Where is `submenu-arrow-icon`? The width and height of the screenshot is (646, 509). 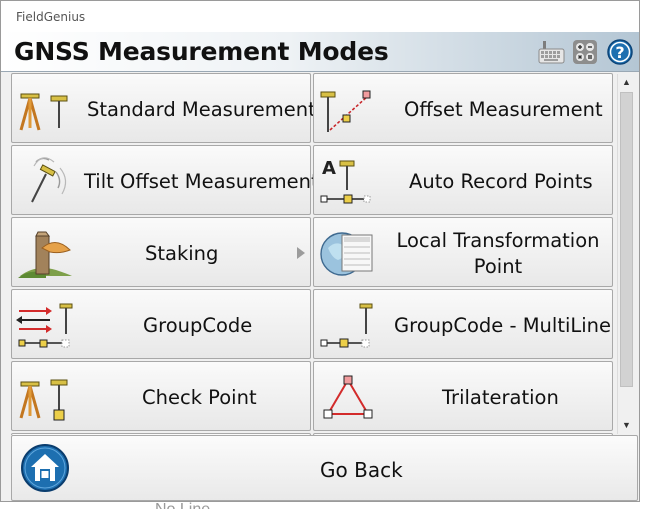 submenu-arrow-icon is located at coordinates (301, 253).